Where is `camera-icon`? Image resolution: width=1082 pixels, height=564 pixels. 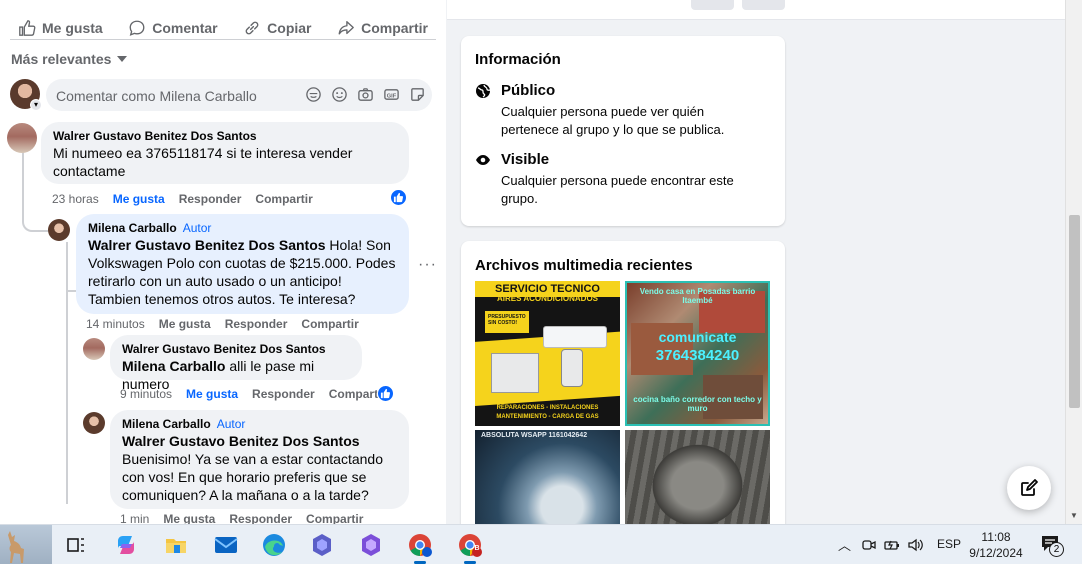 camera-icon is located at coordinates (365, 94).